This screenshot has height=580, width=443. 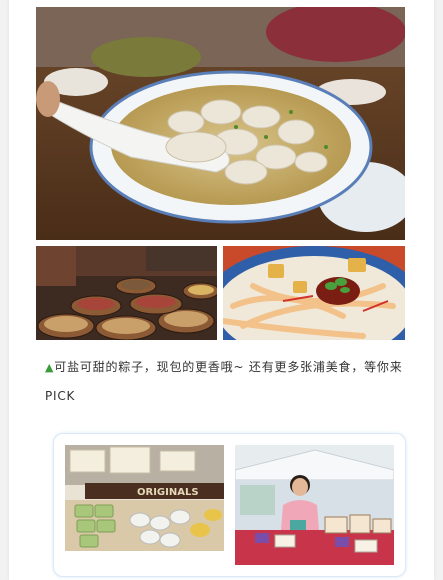 What do you see at coordinates (314, 505) in the screenshot?
I see `vendor-stall-photo` at bounding box center [314, 505].